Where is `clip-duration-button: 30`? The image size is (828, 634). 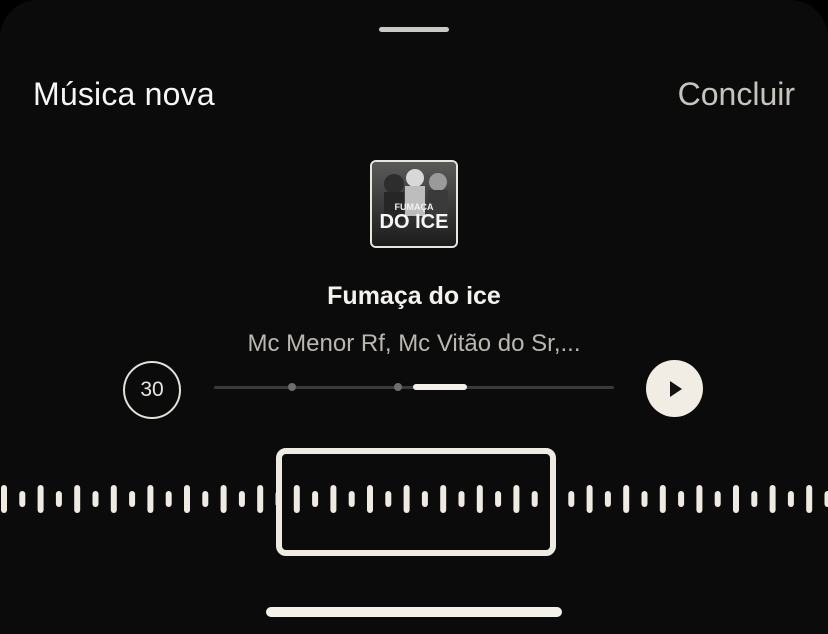 clip-duration-button: 30 is located at coordinates (152, 390).